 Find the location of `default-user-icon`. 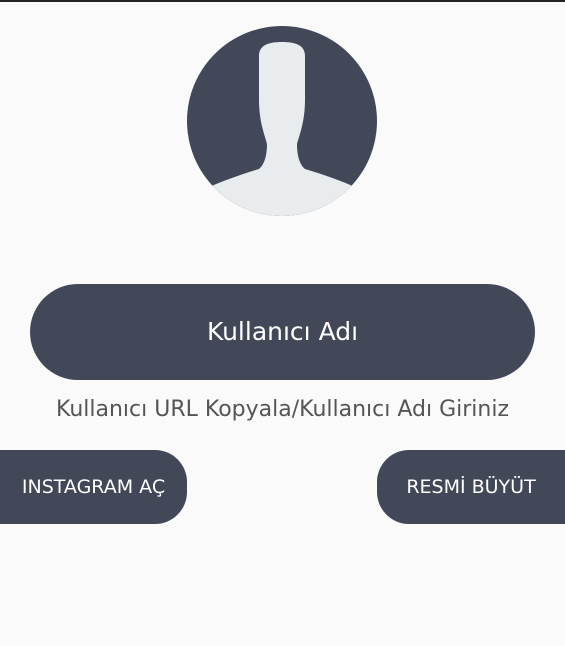

default-user-icon is located at coordinates (282, 129).